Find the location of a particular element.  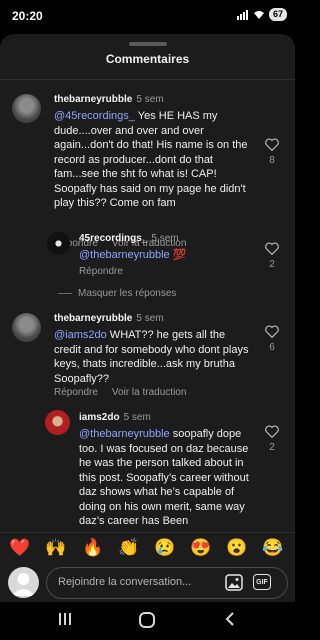

recent-apps-button is located at coordinates (65, 621).